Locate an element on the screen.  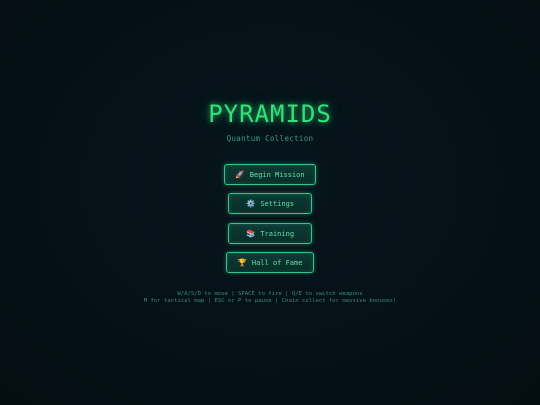
hall-of-fame-button: 🏆 Hall of Fame is located at coordinates (270, 262).